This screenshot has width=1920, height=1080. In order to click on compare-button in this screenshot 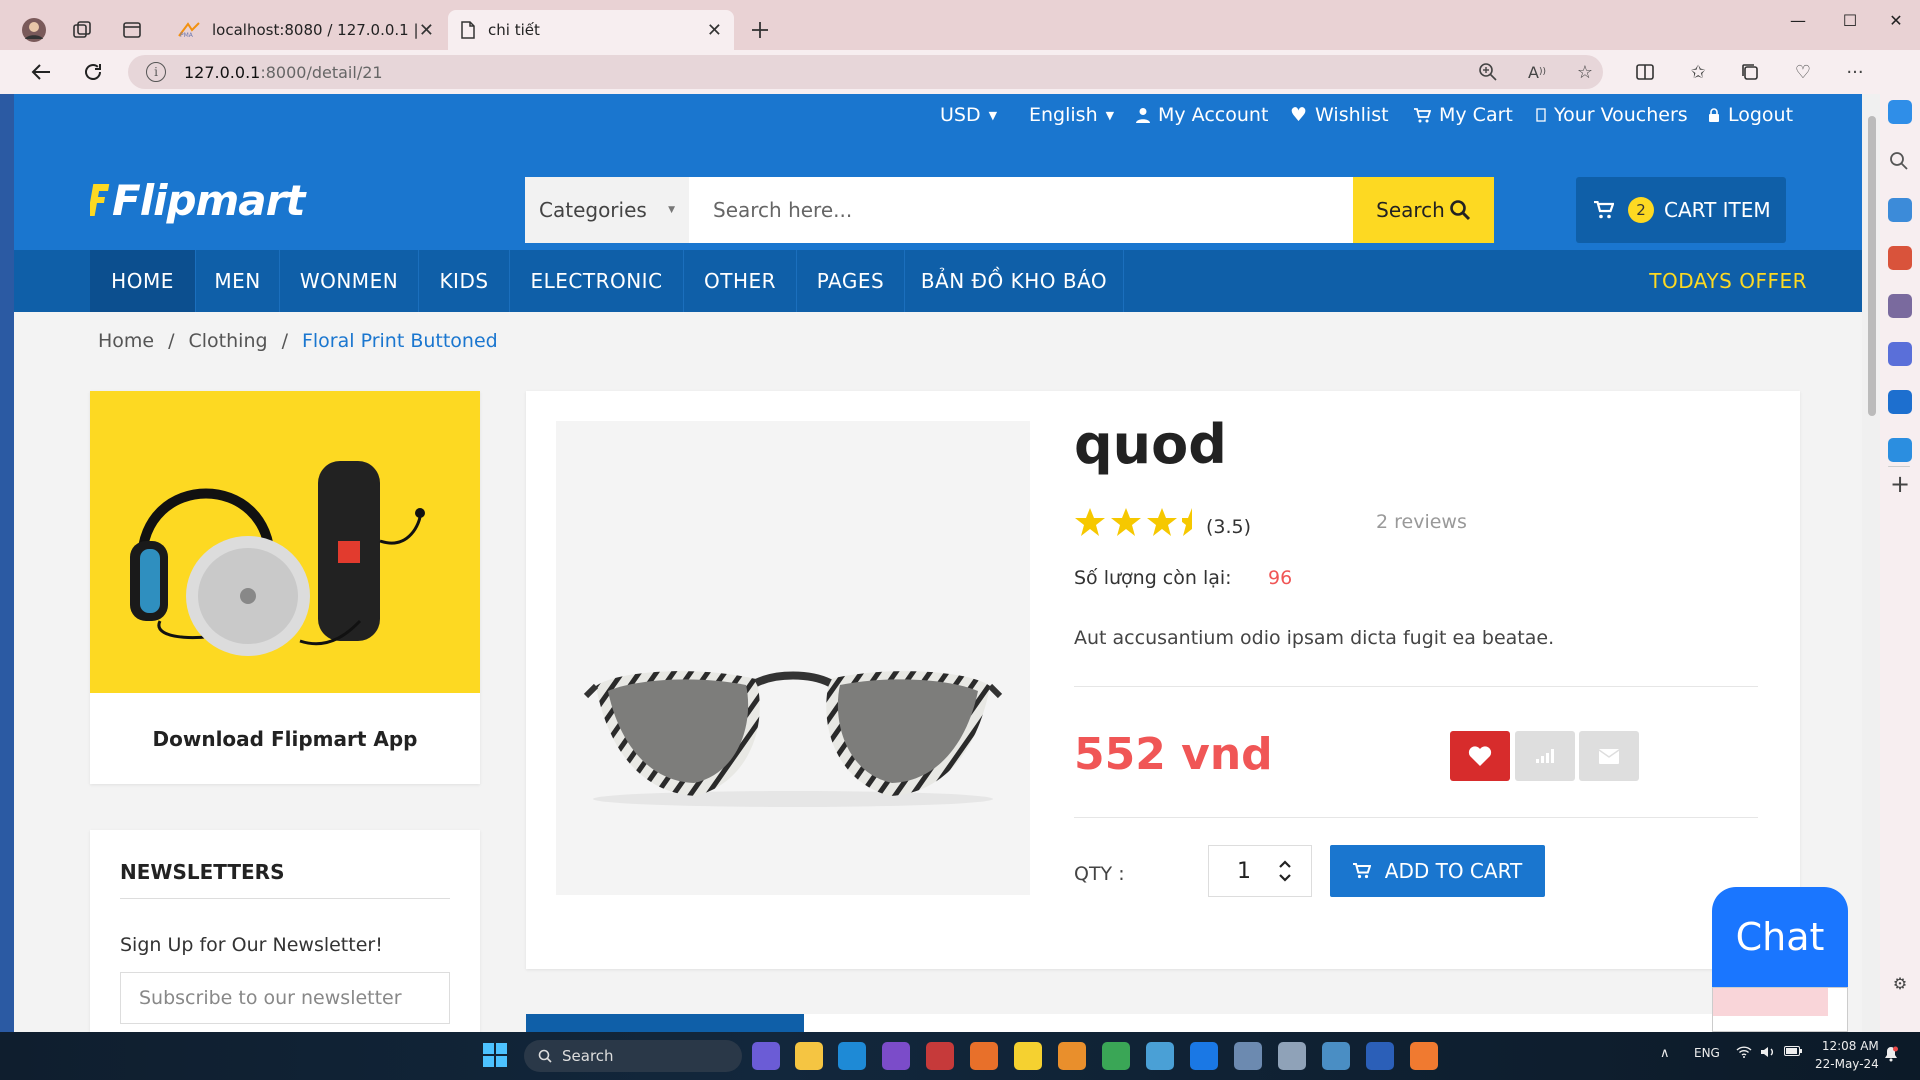, I will do `click(1545, 756)`.